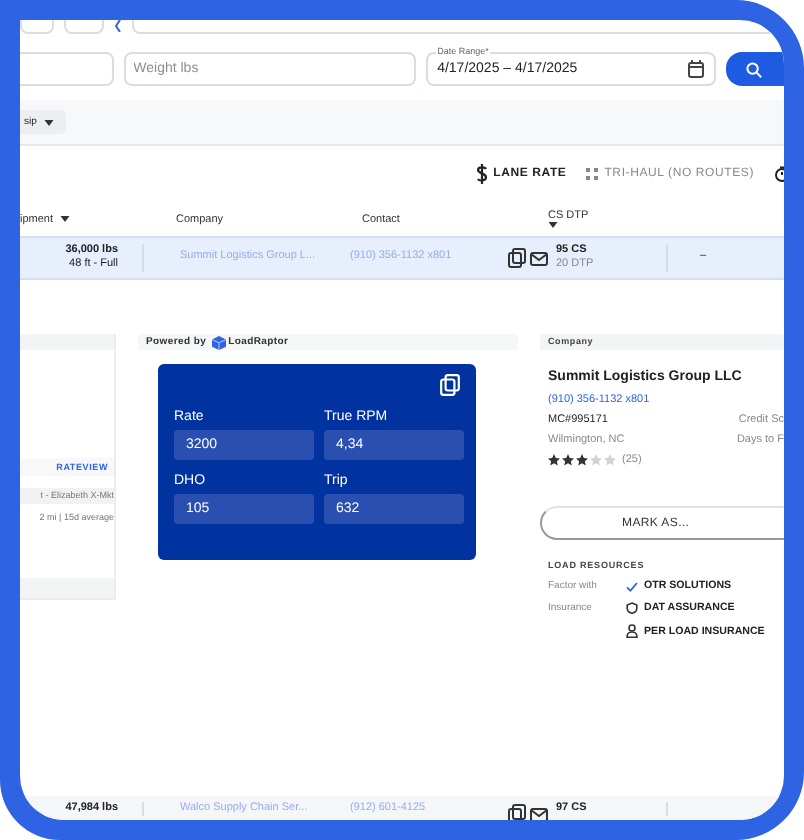  I want to click on cube-icon, so click(219, 342).